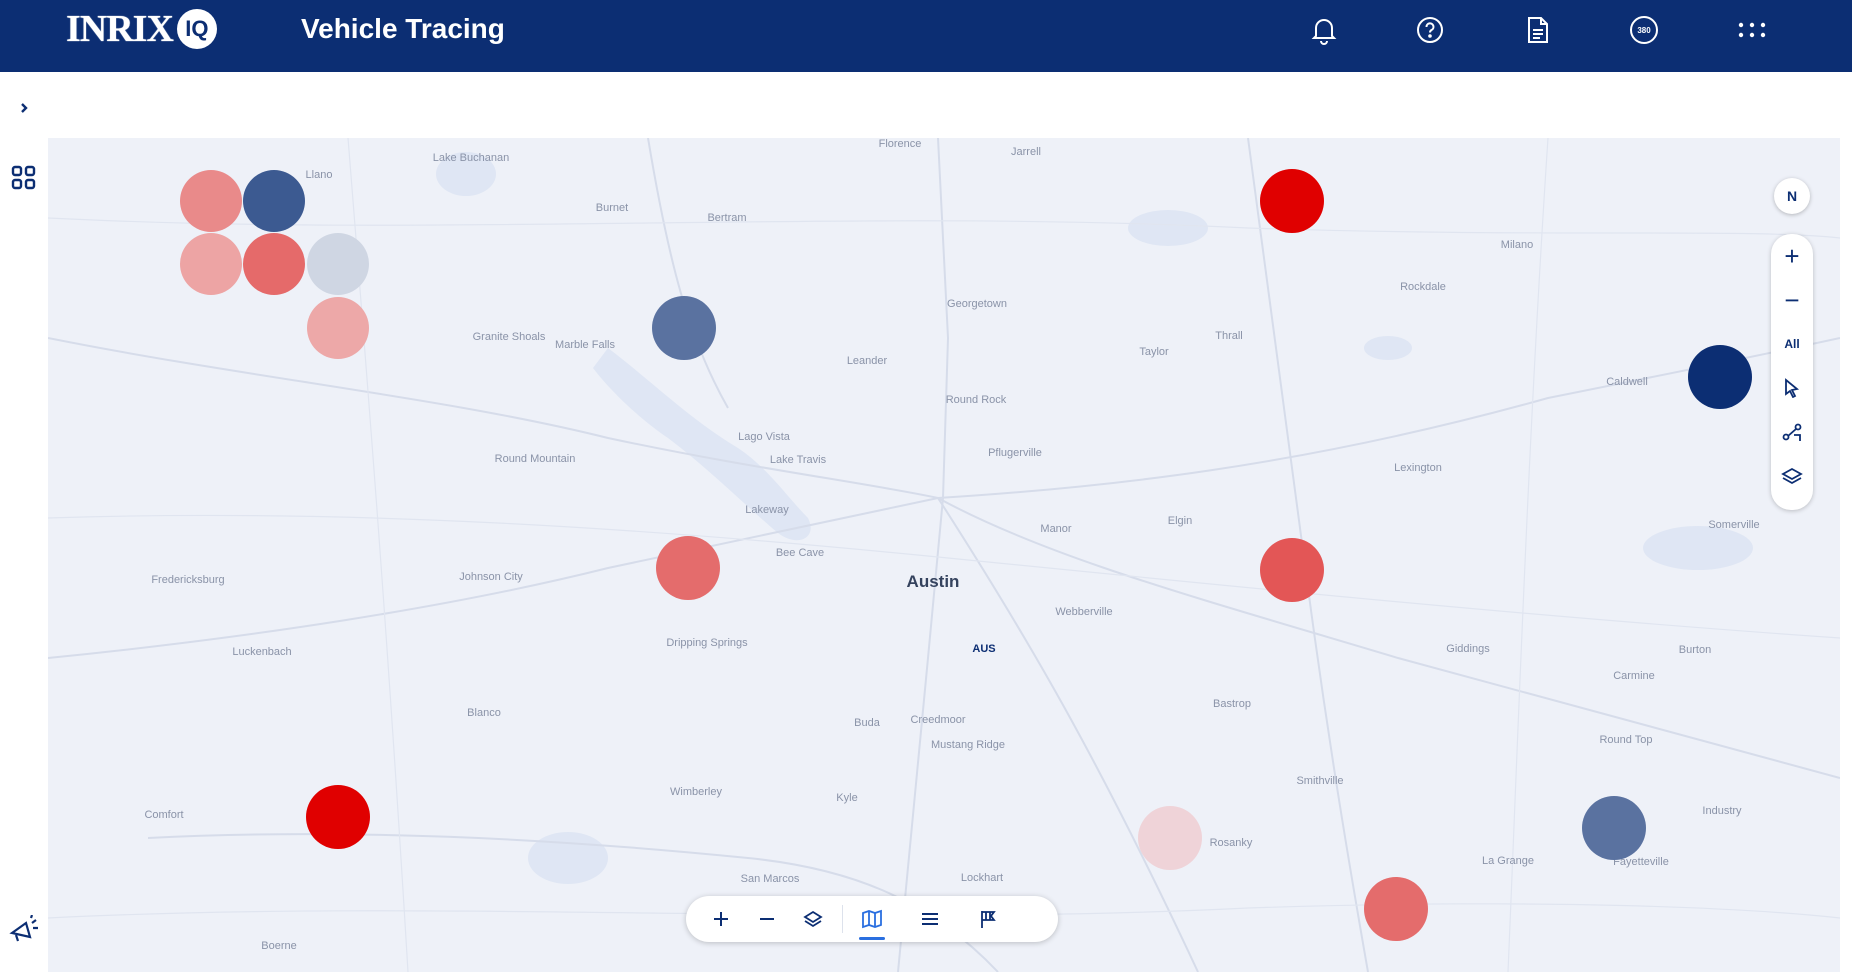 Image resolution: width=1852 pixels, height=972 pixels. Describe the element at coordinates (319, 175) in the screenshot. I see `place-label: Llano` at that location.